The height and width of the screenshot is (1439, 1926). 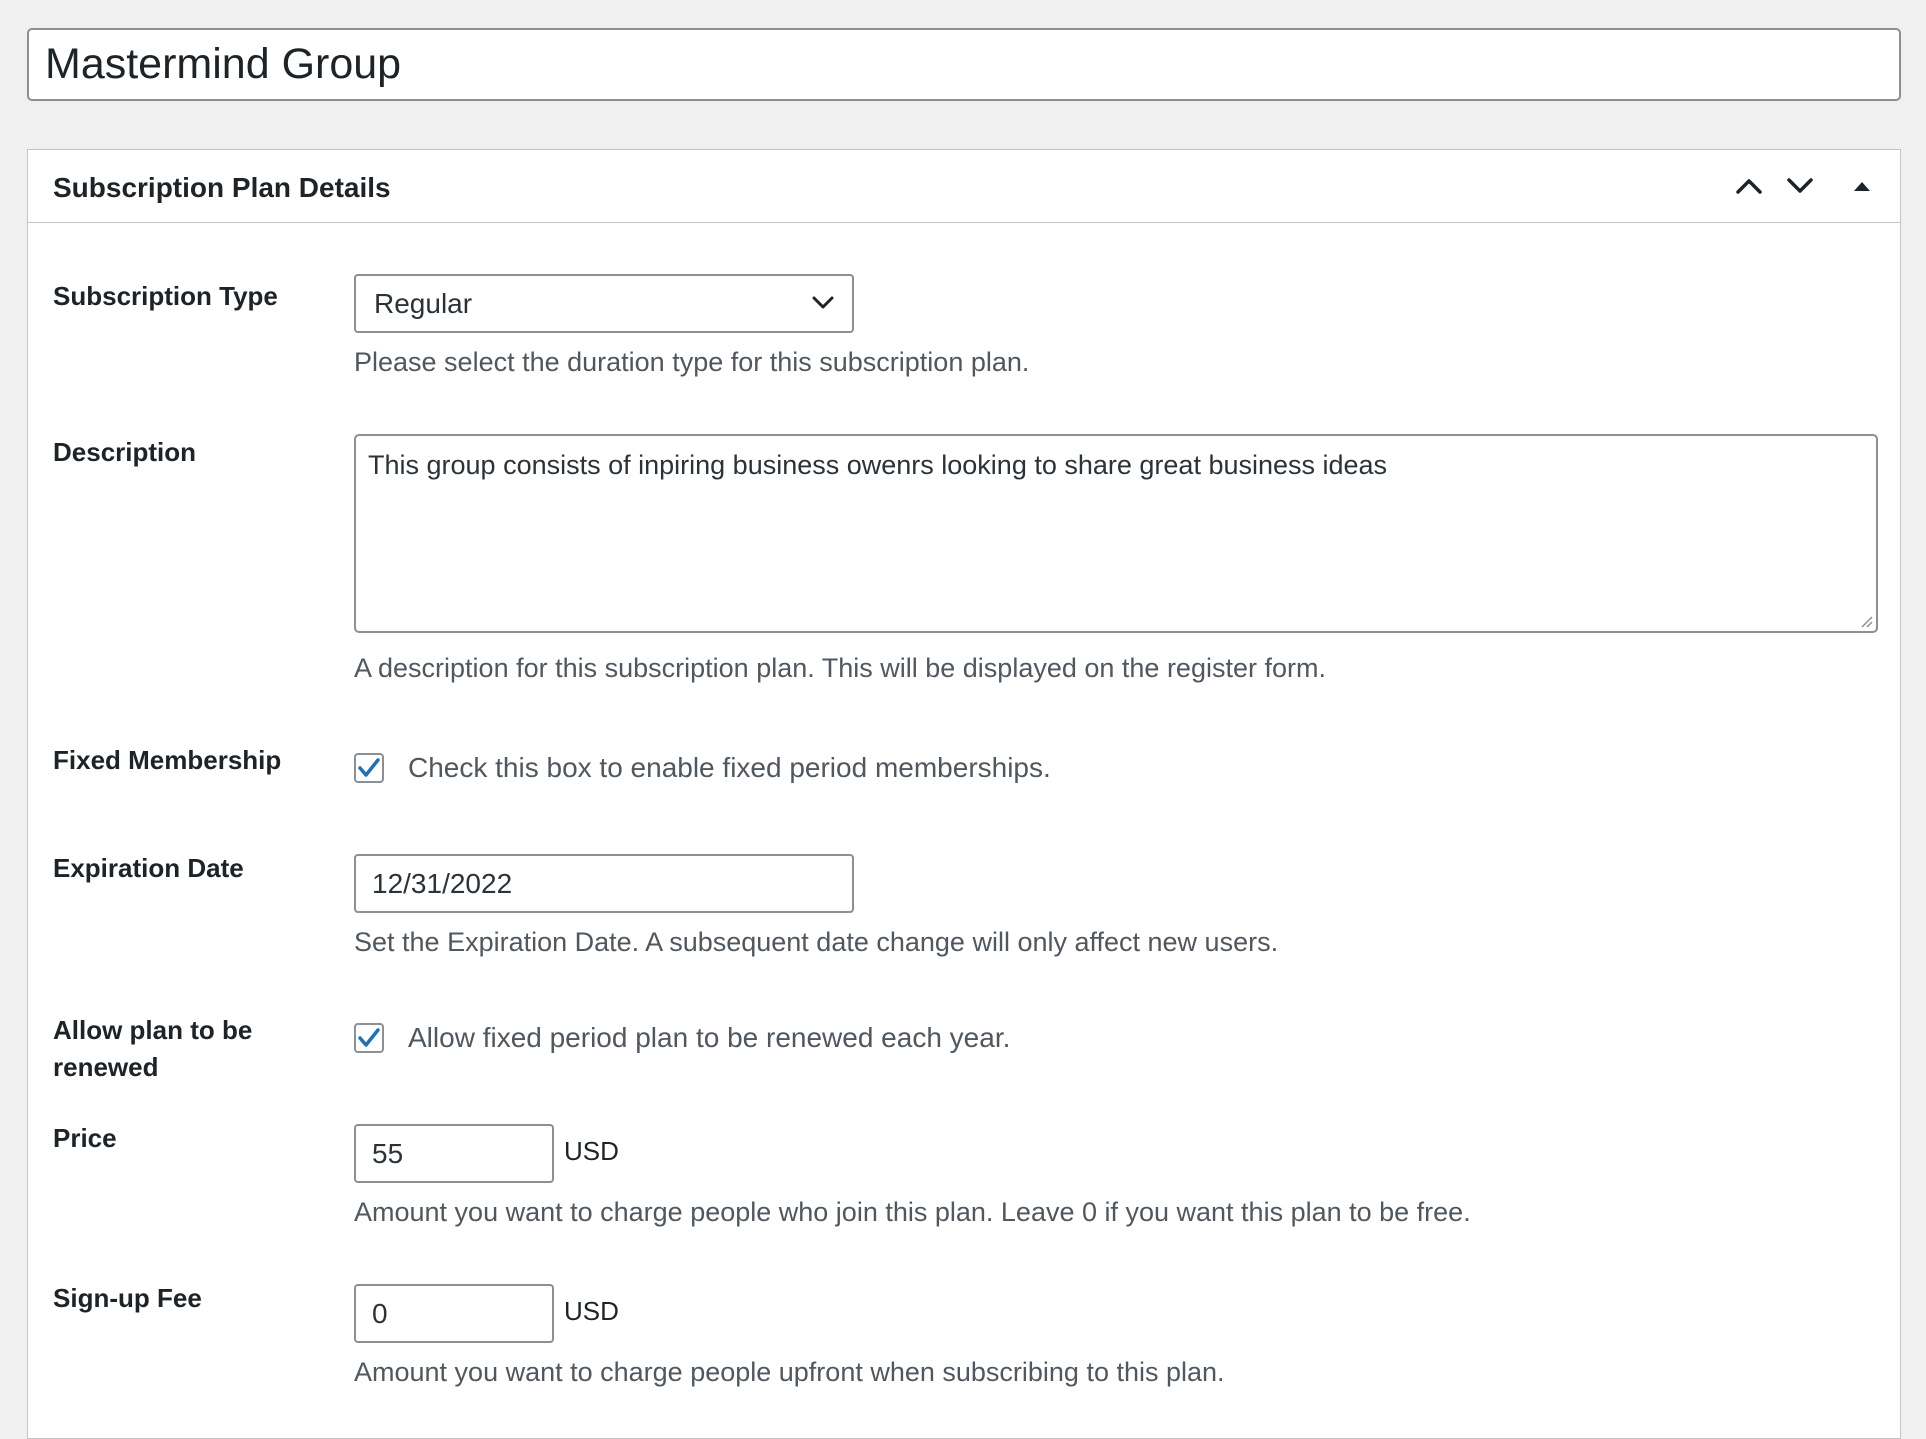 I want to click on expiration-date-input, so click(x=604, y=883).